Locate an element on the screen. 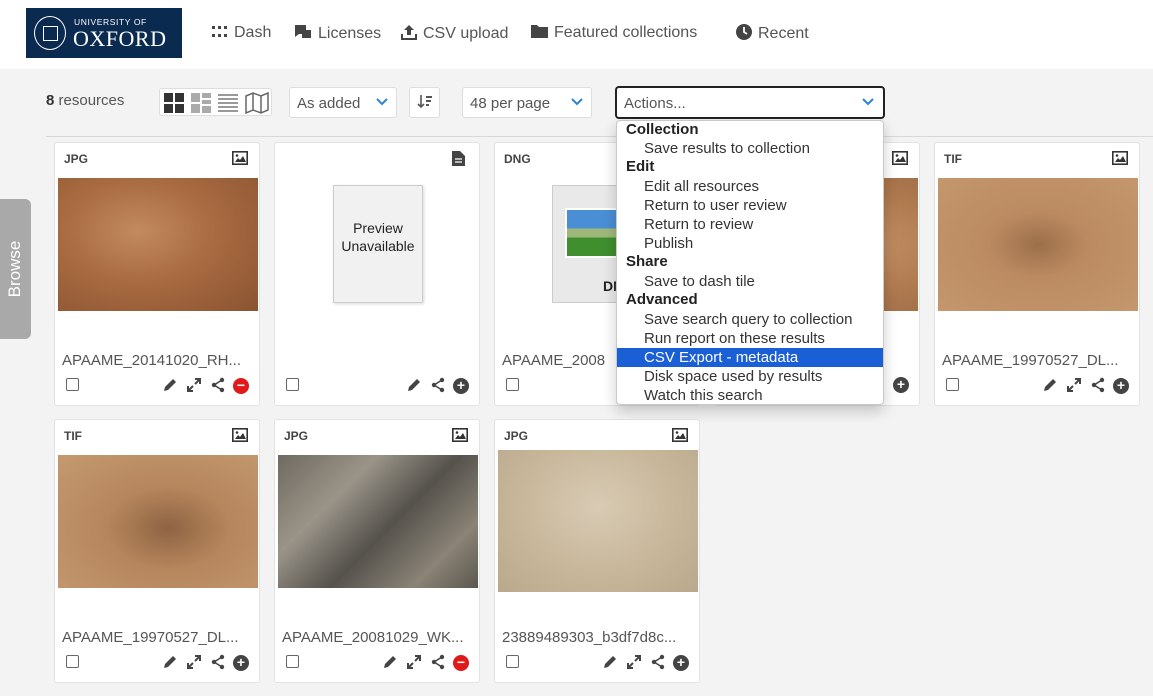  license-icon is located at coordinates (303, 33).